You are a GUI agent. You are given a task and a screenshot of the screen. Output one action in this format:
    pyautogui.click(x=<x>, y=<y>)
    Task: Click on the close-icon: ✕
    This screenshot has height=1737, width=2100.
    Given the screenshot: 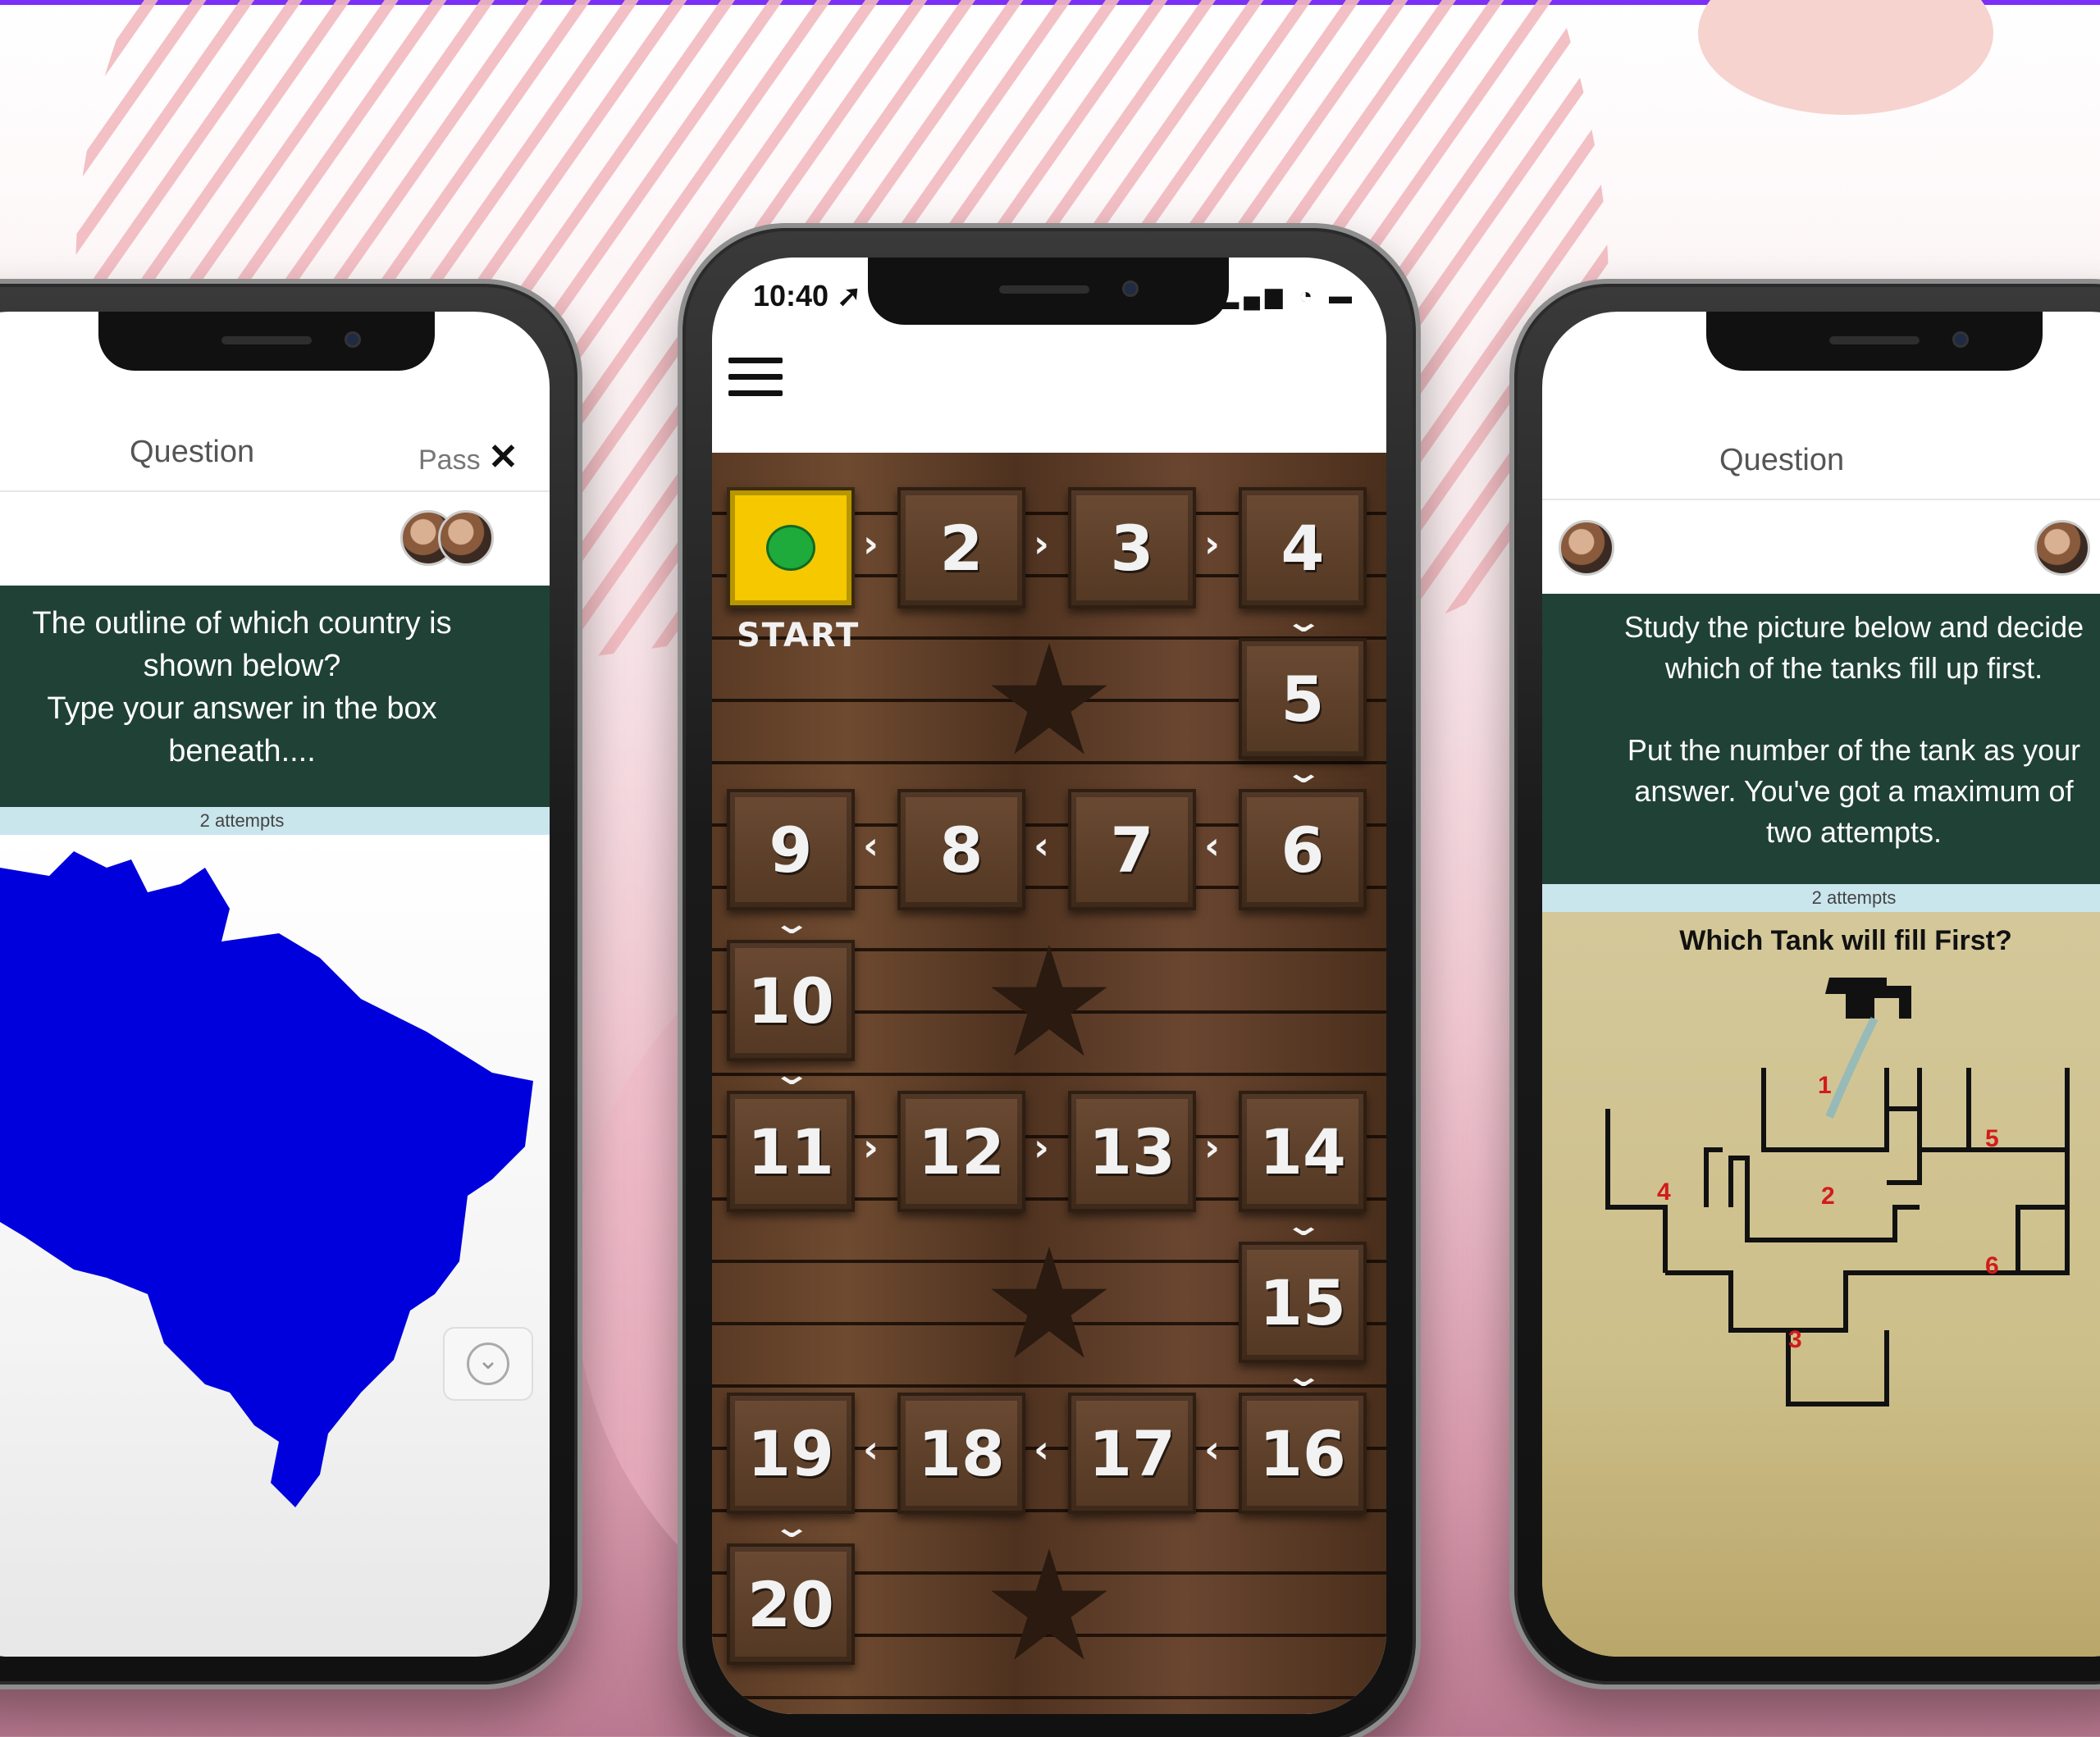 What is the action you would take?
    pyautogui.click(x=503, y=457)
    